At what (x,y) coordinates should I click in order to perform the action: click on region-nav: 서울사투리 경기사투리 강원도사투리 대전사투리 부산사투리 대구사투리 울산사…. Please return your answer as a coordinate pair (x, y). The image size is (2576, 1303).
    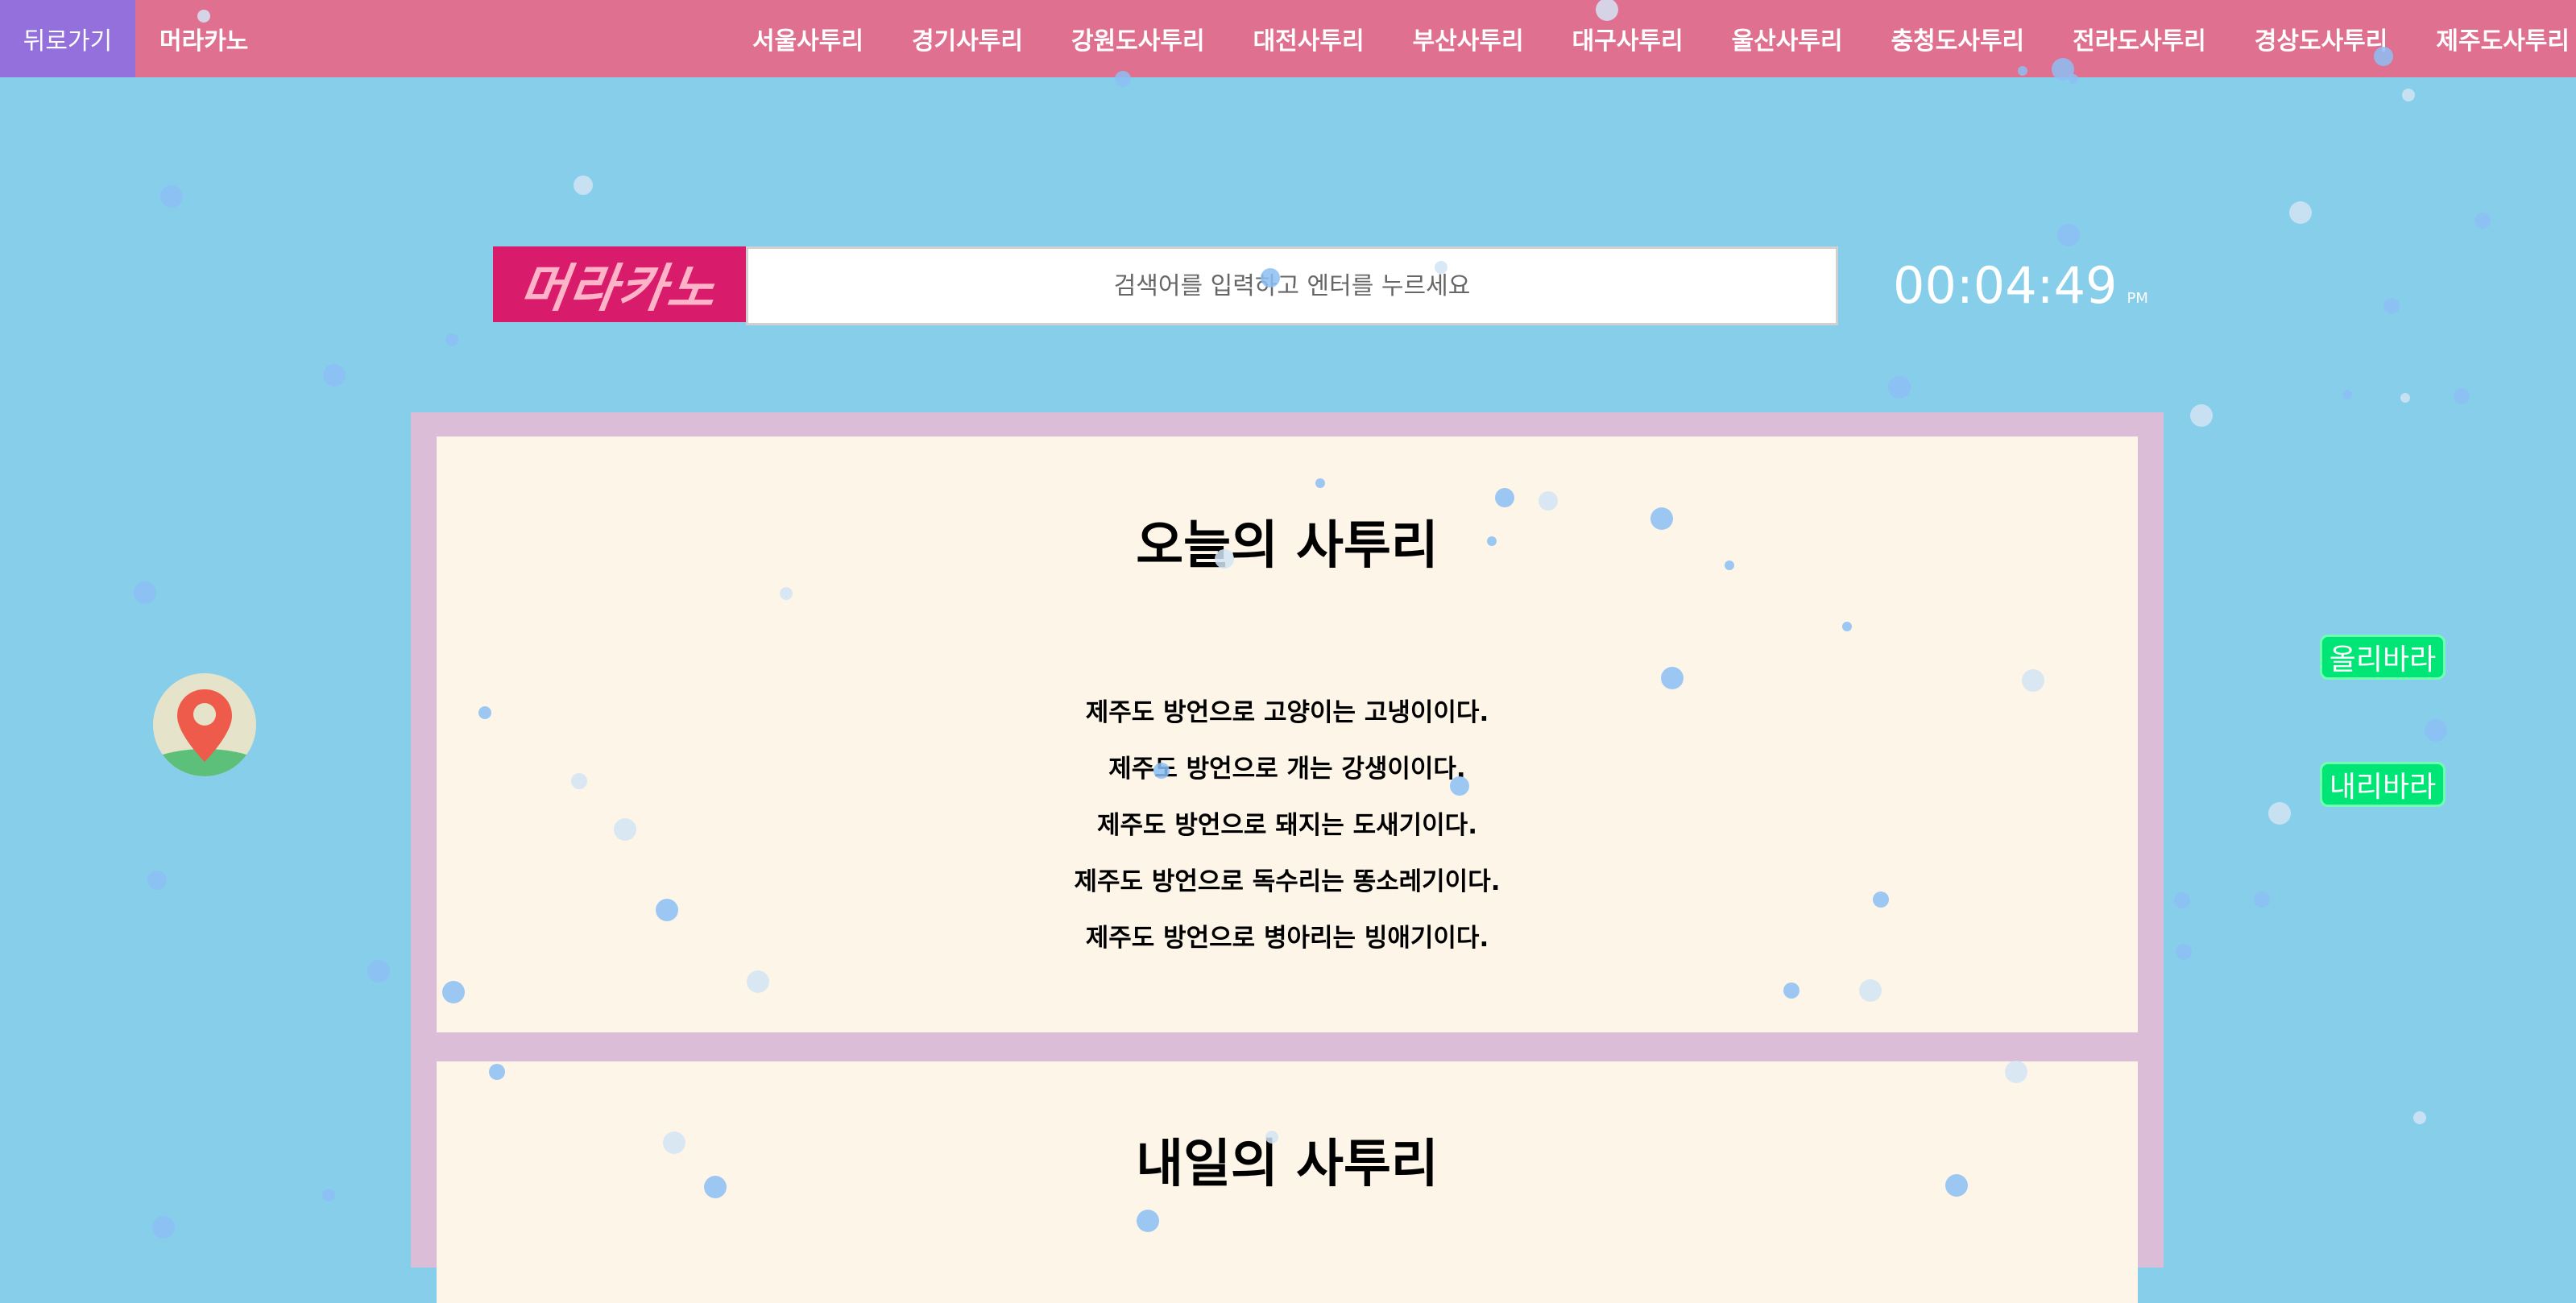
    Looking at the image, I should click on (1637, 38).